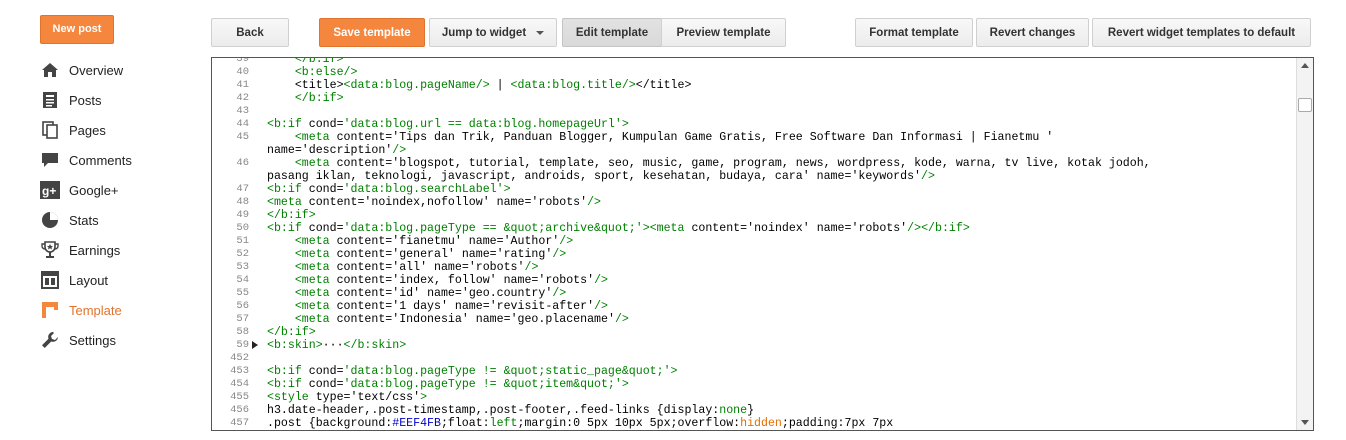  Describe the element at coordinates (115, 250) in the screenshot. I see `sidebar-item-earnings: Earnings` at that location.